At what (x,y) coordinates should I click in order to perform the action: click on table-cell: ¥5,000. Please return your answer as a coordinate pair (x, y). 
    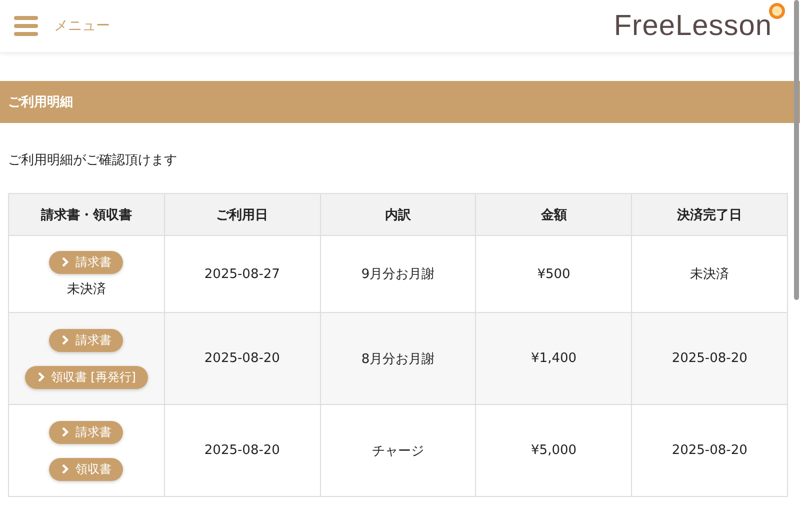
    Looking at the image, I should click on (554, 450).